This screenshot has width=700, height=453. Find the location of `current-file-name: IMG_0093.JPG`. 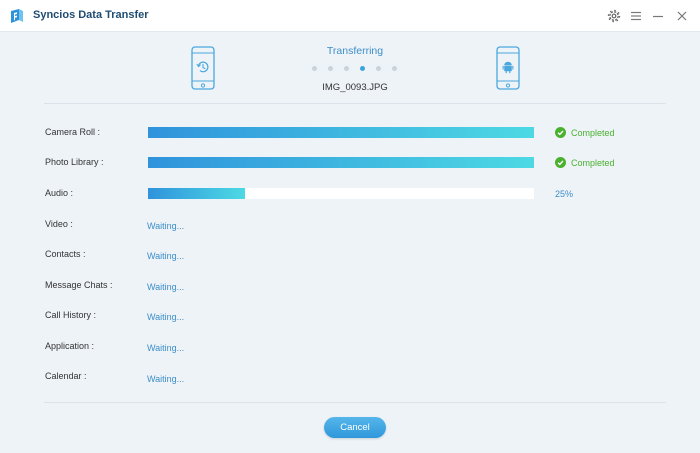

current-file-name: IMG_0093.JPG is located at coordinates (355, 87).